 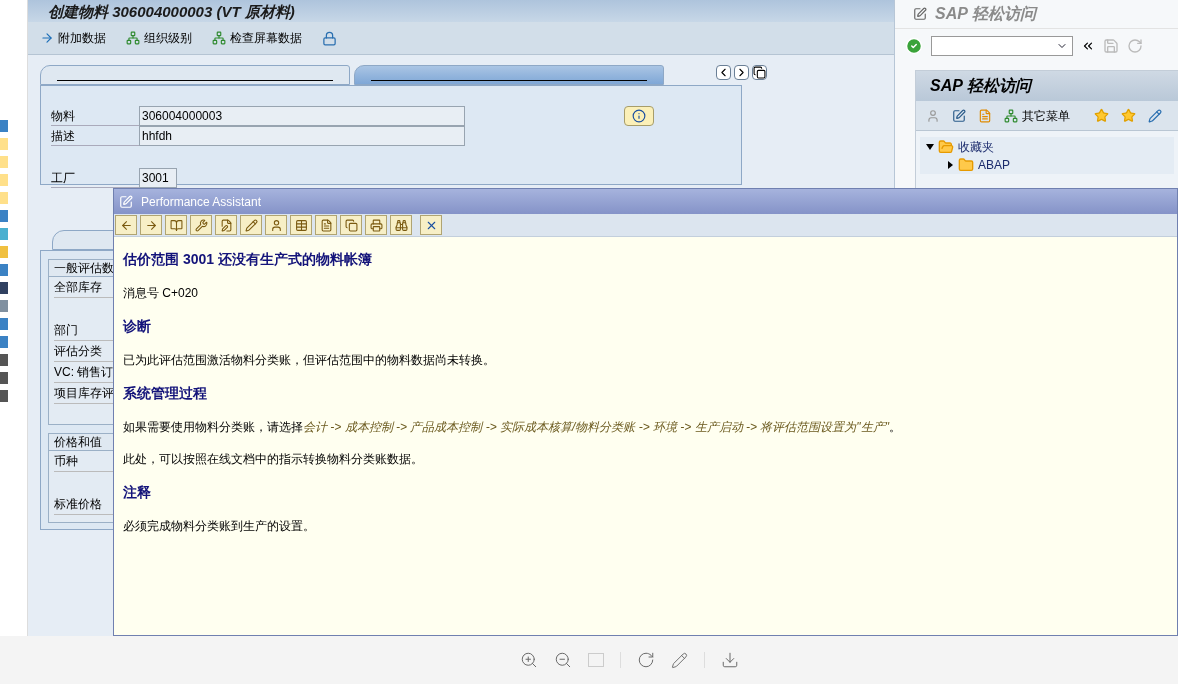 What do you see at coordinates (201, 202) in the screenshot?
I see `popup-title: Performance Assistant` at bounding box center [201, 202].